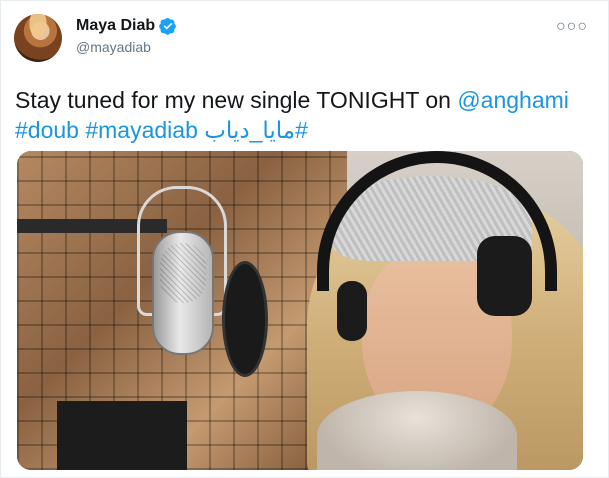  What do you see at coordinates (113, 47) in the screenshot?
I see `author-handle: @mayadiab` at bounding box center [113, 47].